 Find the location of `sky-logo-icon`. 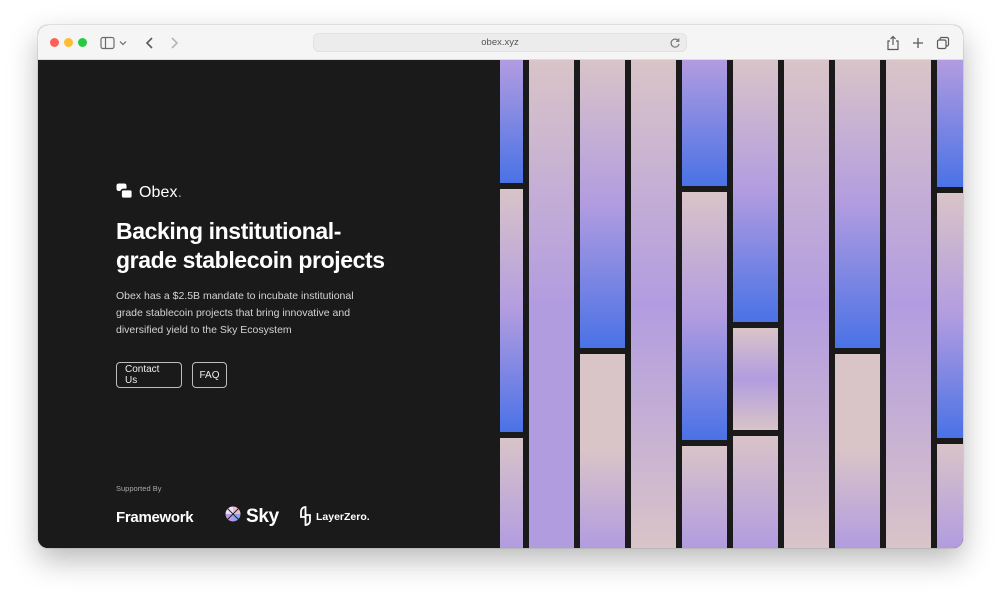

sky-logo-icon is located at coordinates (233, 517).